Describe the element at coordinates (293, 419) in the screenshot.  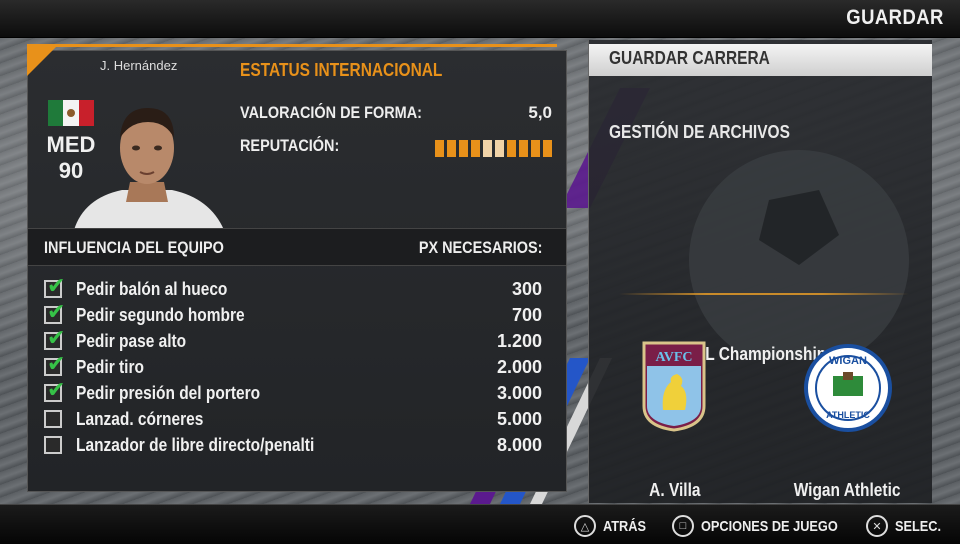
I see `team-influence-item: Lanzad. córneres 5.000` at that location.